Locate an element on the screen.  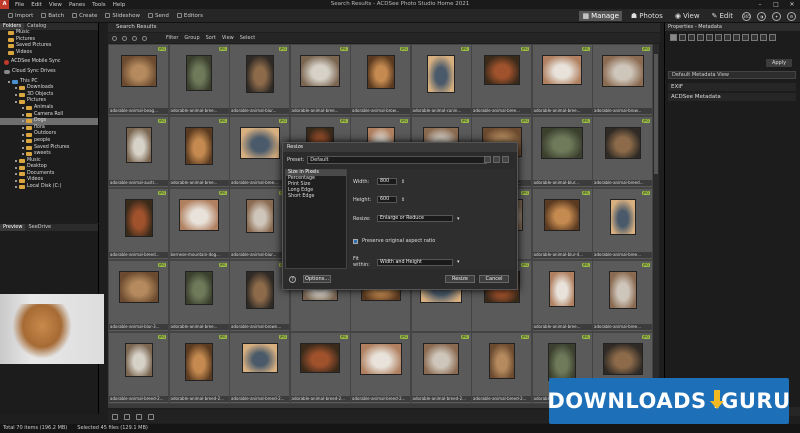
swatch-check is located at coordinates (673, 37).